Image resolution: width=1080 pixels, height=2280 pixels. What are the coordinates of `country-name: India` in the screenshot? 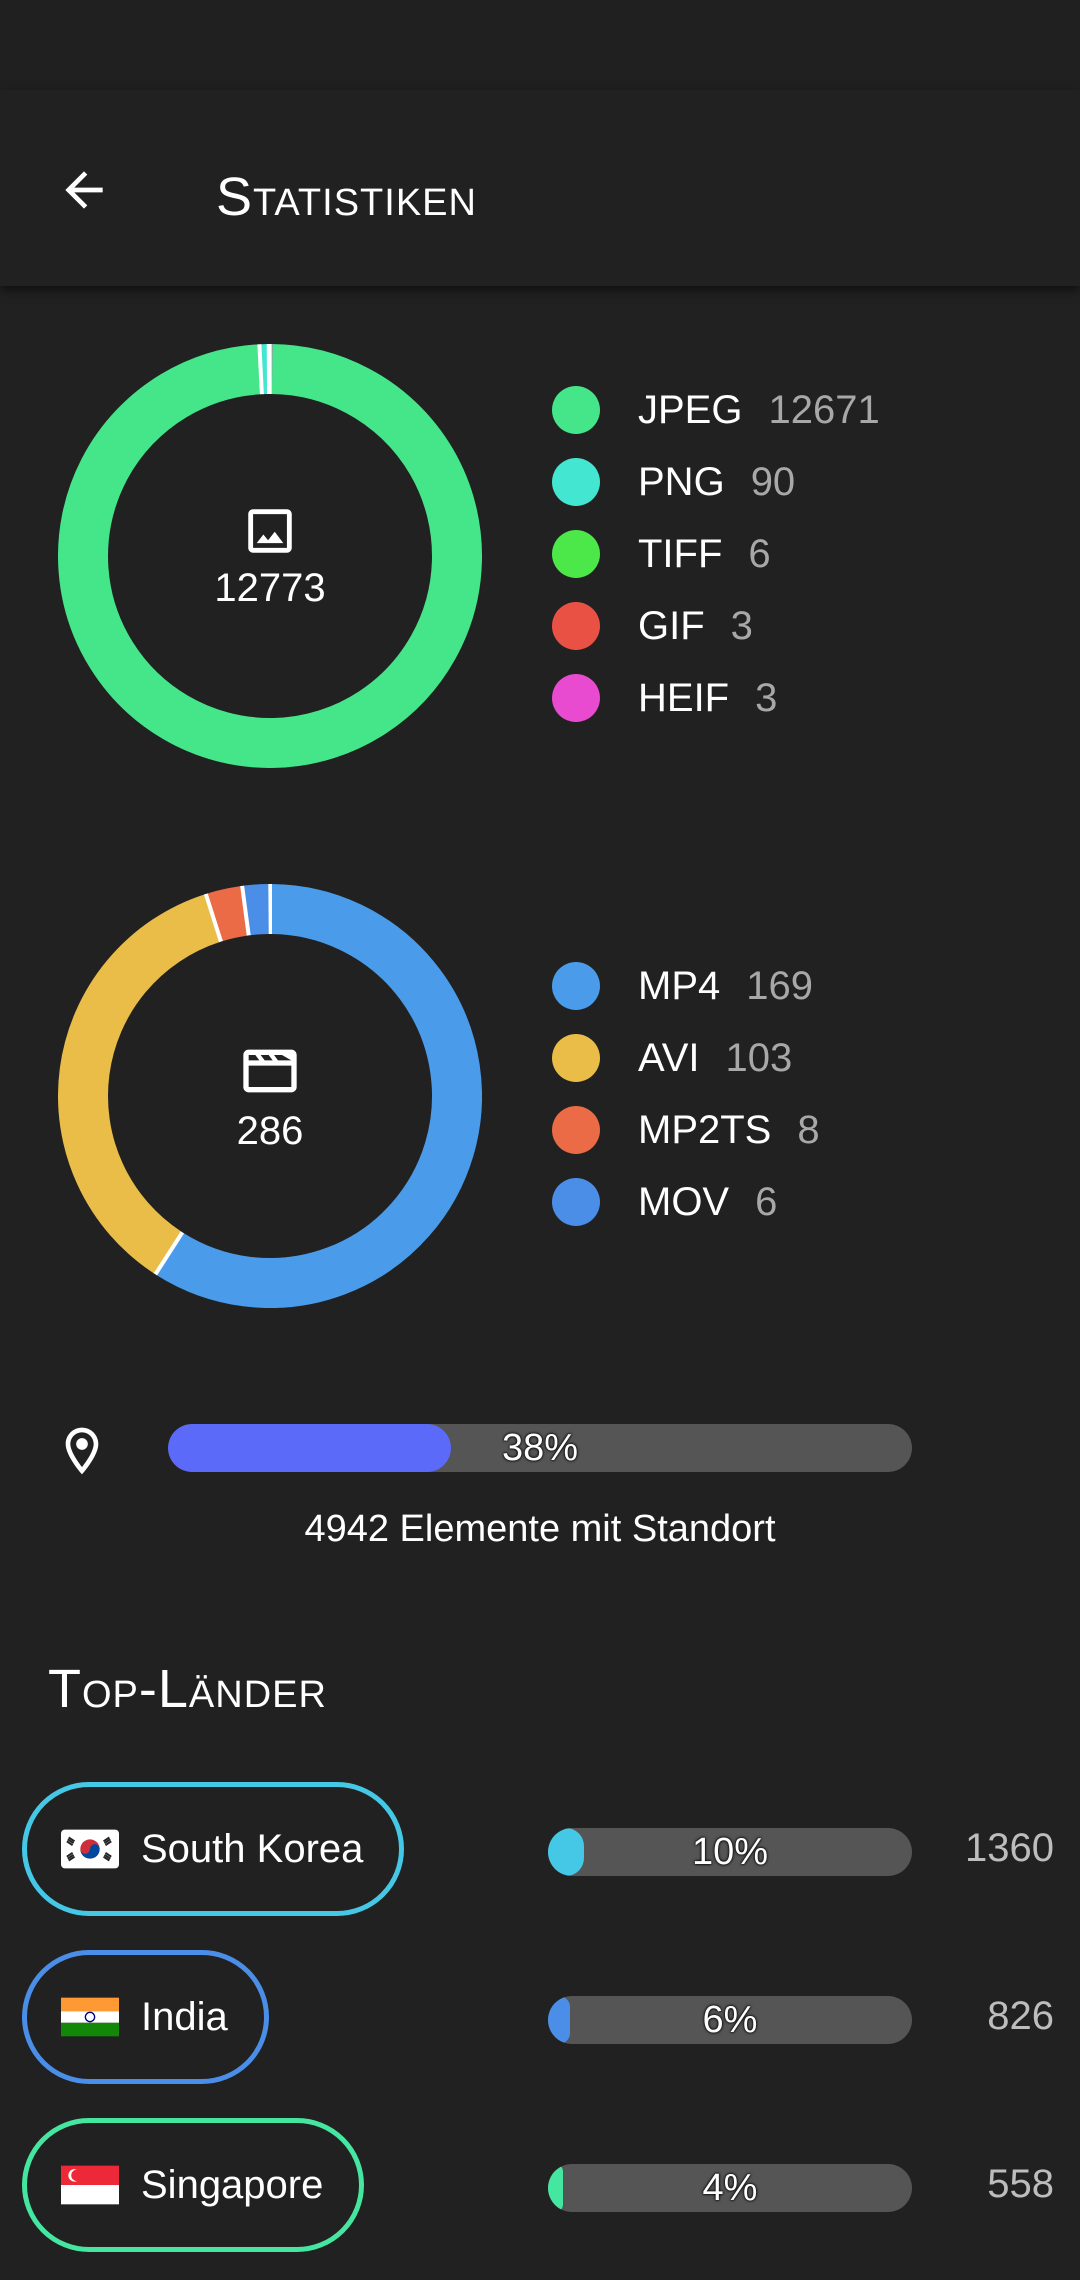 It's located at (184, 2016).